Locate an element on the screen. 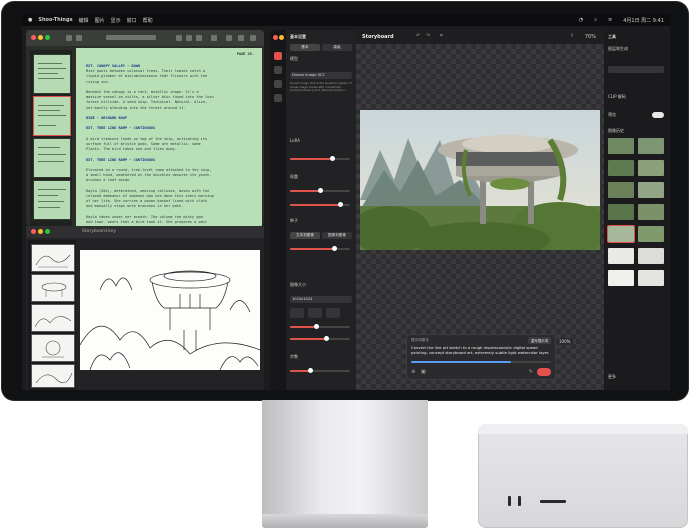  script-toolbar is located at coordinates (145, 38).